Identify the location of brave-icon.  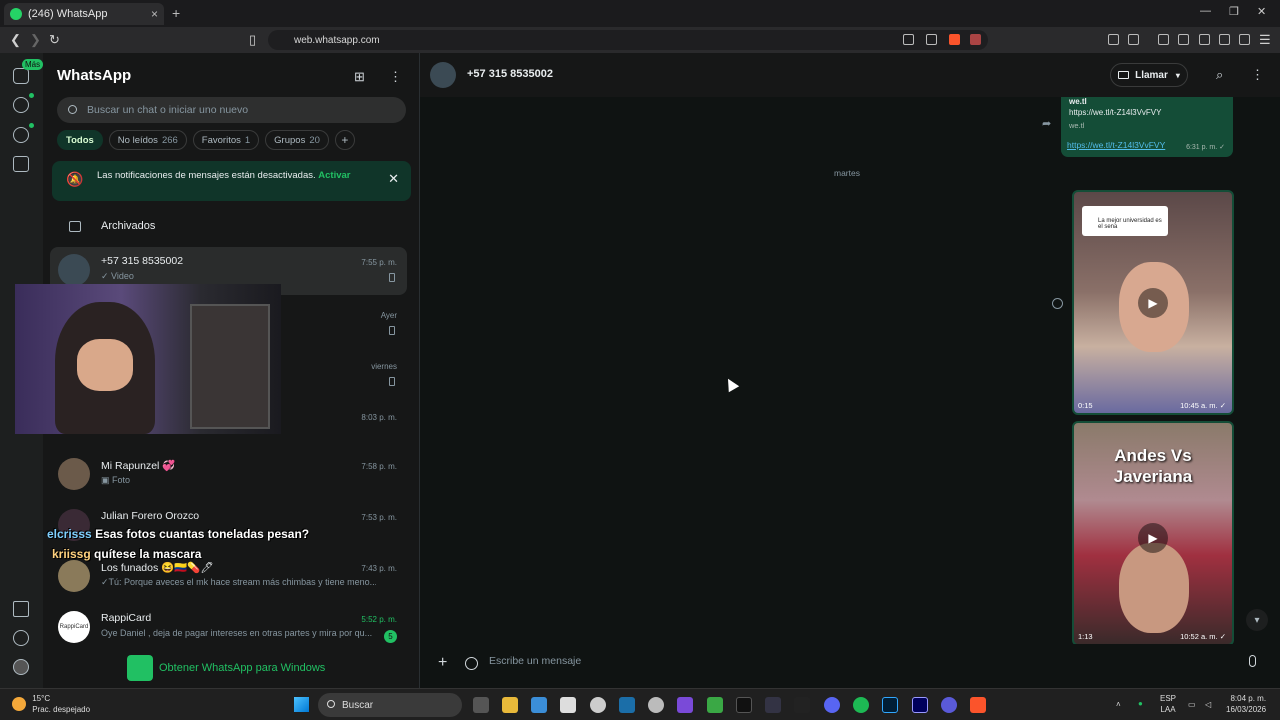
(978, 705).